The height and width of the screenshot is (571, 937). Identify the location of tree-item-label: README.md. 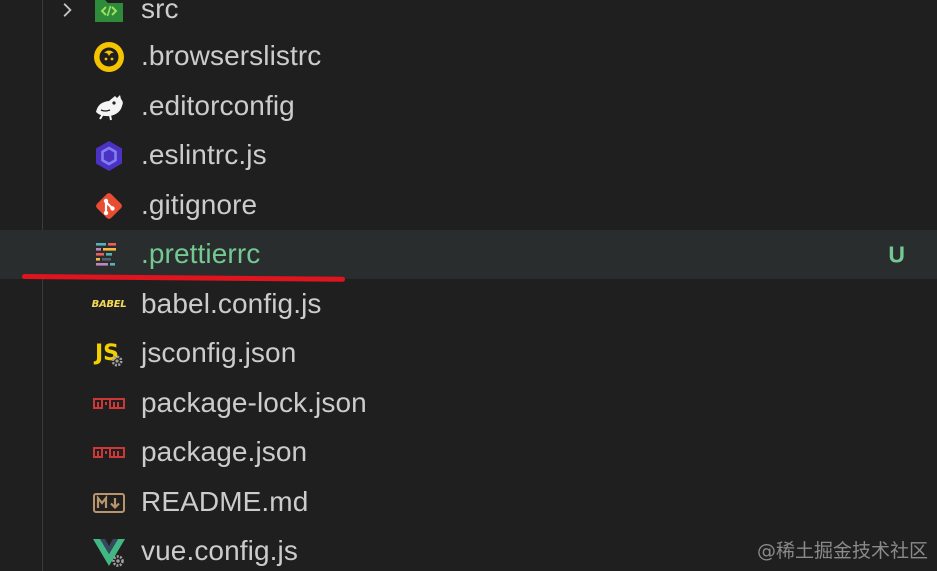
(225, 501).